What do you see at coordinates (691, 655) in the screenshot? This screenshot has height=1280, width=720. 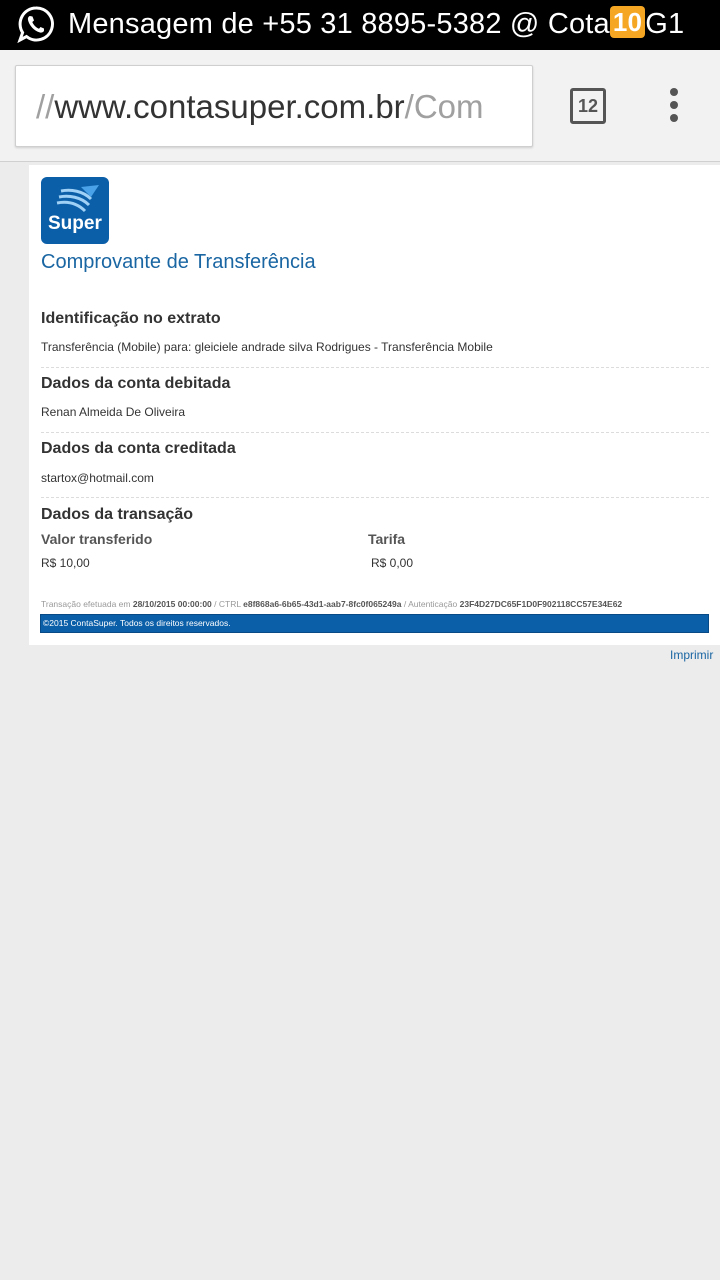 I see `print-link: Imprimir` at bounding box center [691, 655].